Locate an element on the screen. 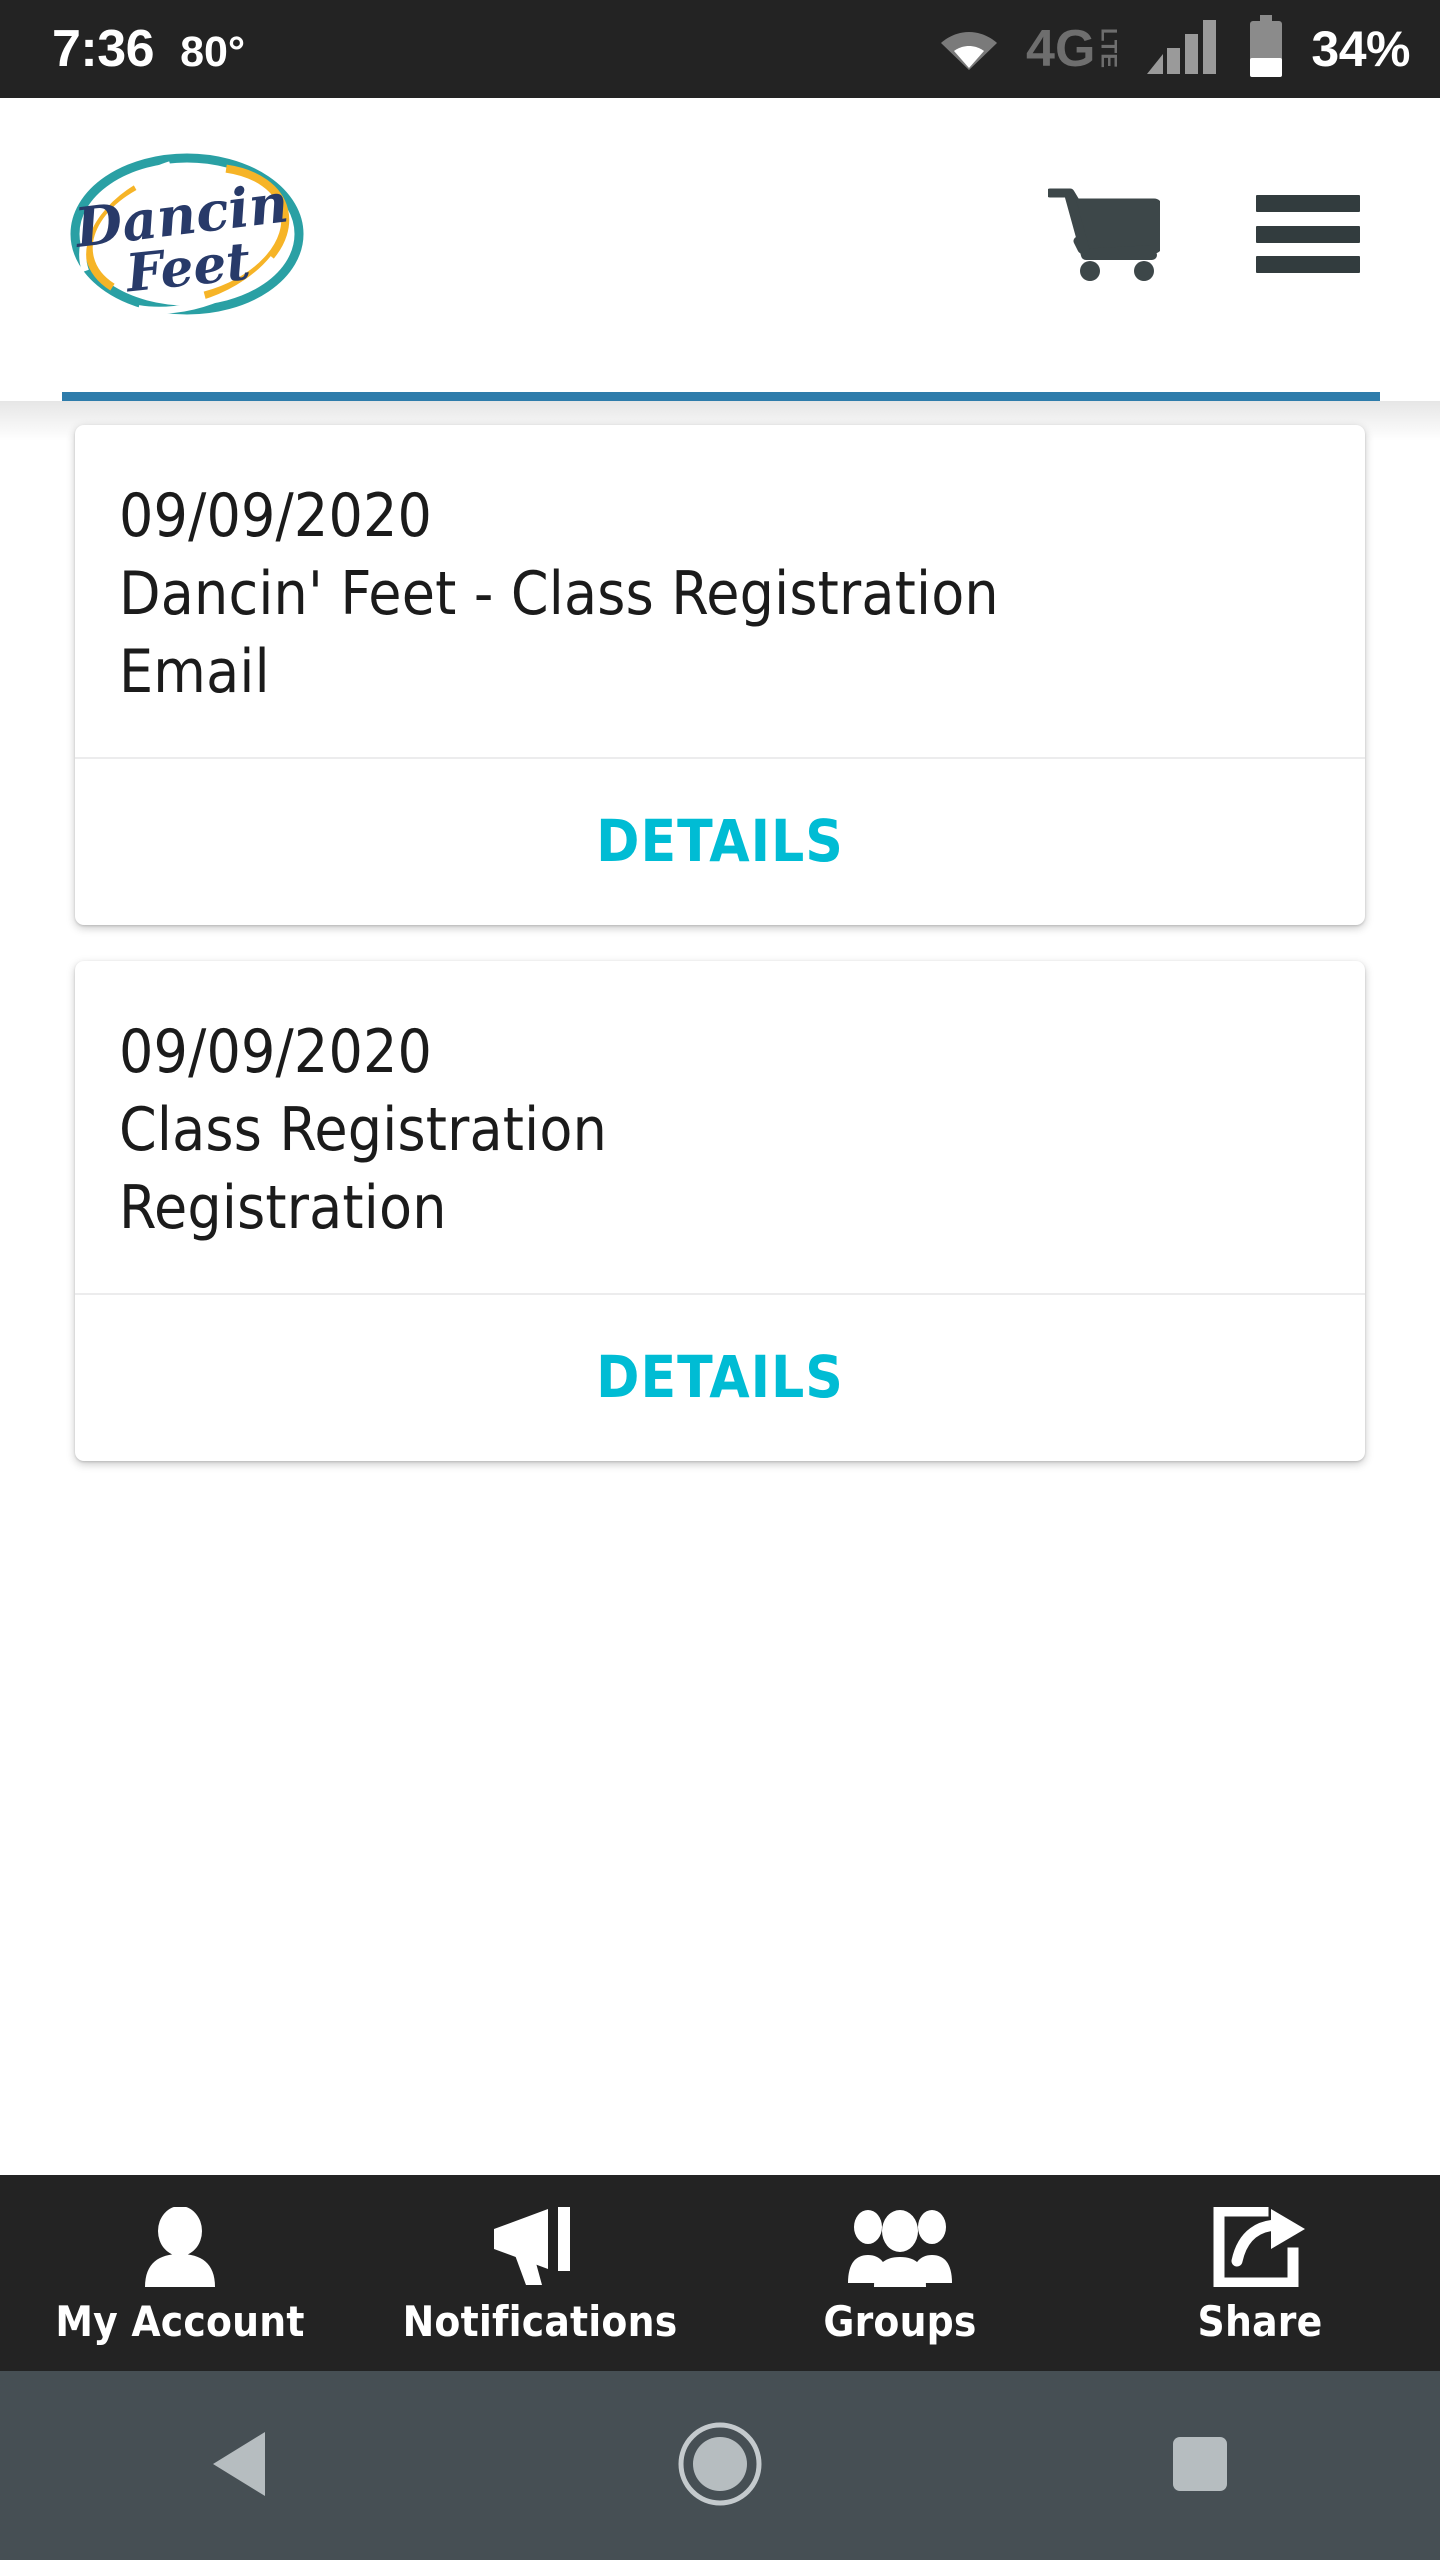 The image size is (1440, 2560). battery-percent-label: 34% is located at coordinates (1360, 49).